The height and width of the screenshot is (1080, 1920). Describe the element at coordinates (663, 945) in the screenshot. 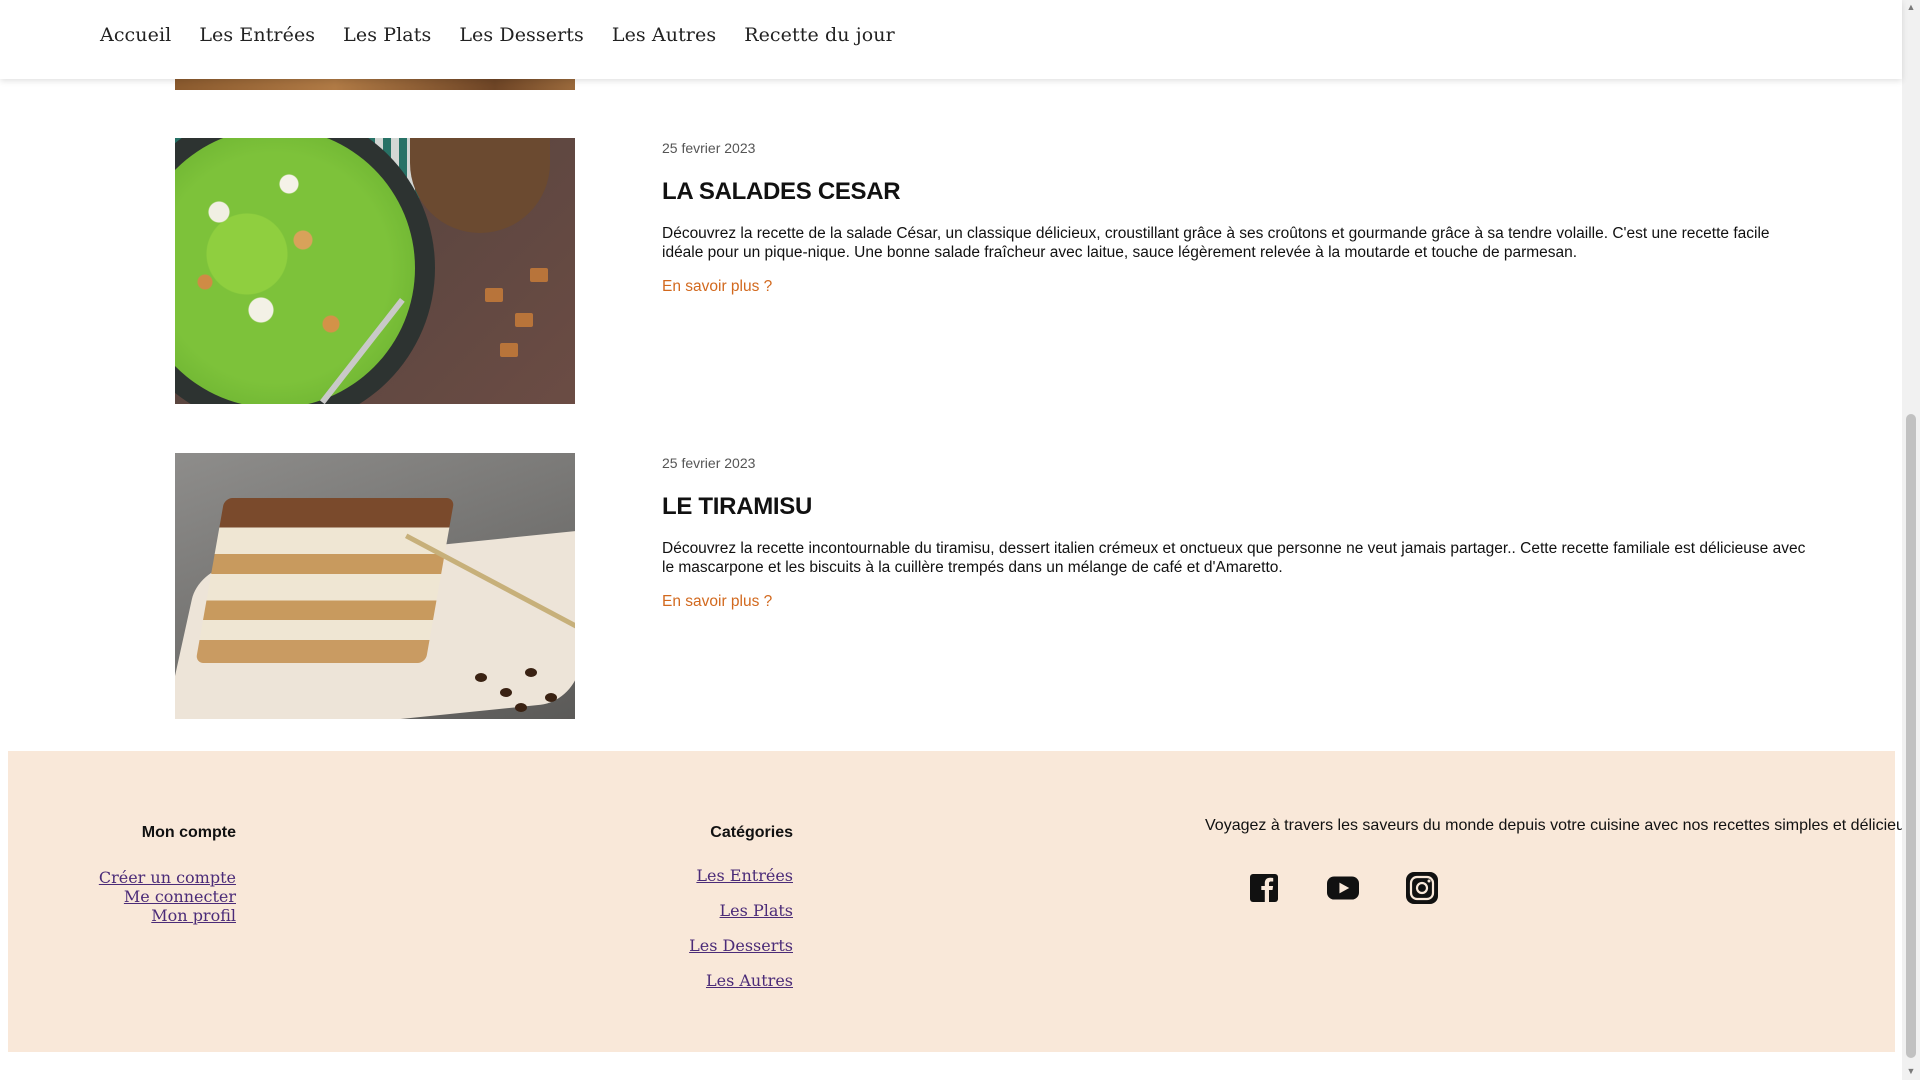

I see `footer-link-desserts: Les Desserts` at that location.